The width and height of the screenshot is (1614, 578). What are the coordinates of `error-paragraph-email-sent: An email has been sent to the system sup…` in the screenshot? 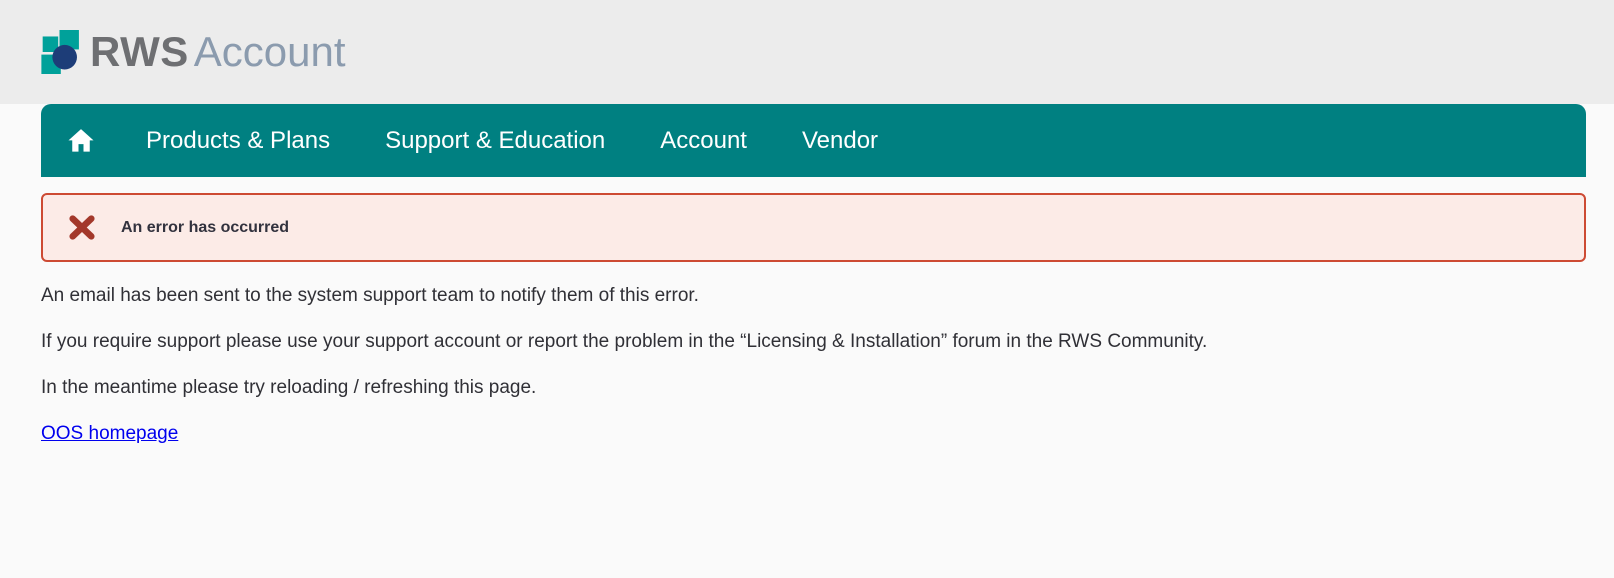 It's located at (370, 295).